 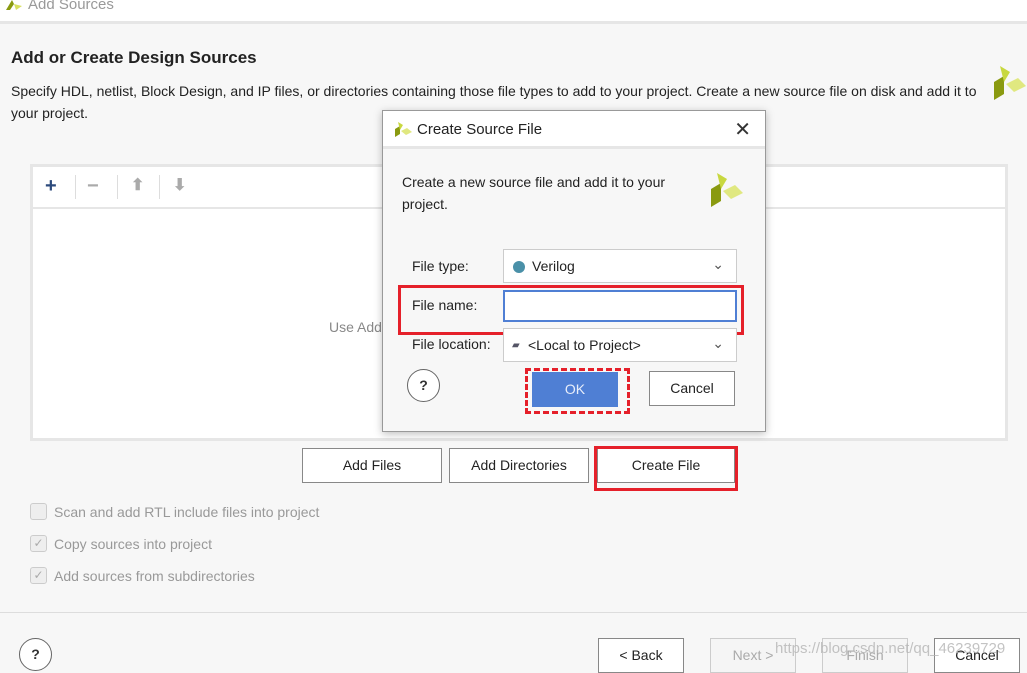 I want to click on checkbox, so click(x=38, y=511).